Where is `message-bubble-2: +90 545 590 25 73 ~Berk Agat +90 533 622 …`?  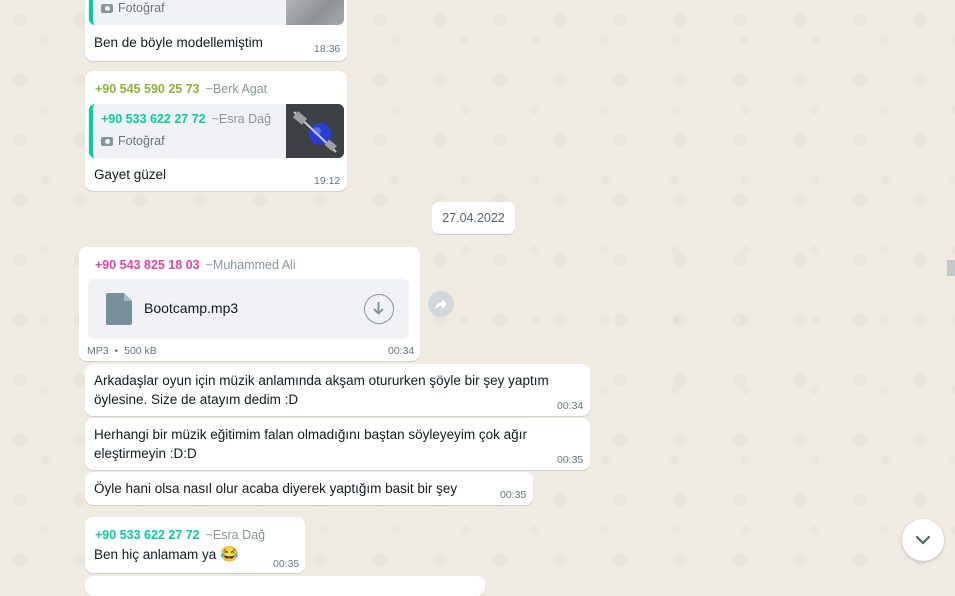 message-bubble-2: +90 545 590 25 73 ~Berk Agat +90 533 622 … is located at coordinates (216, 131).